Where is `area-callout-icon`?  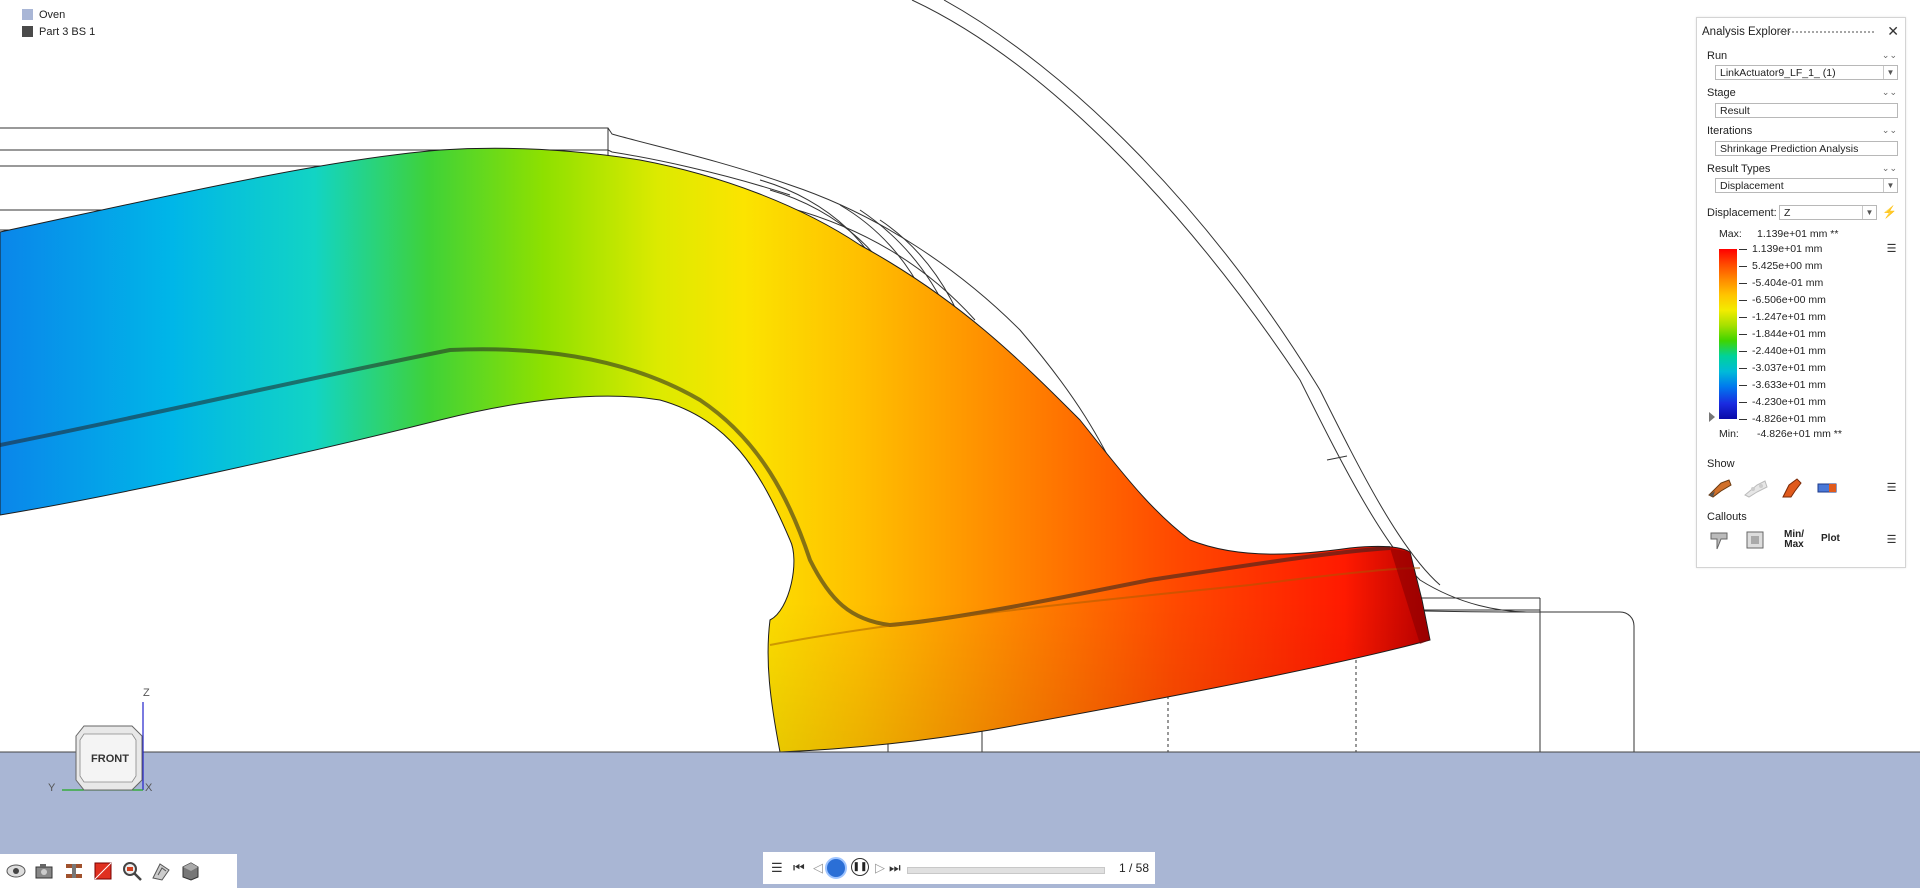
area-callout-icon is located at coordinates (1756, 540).